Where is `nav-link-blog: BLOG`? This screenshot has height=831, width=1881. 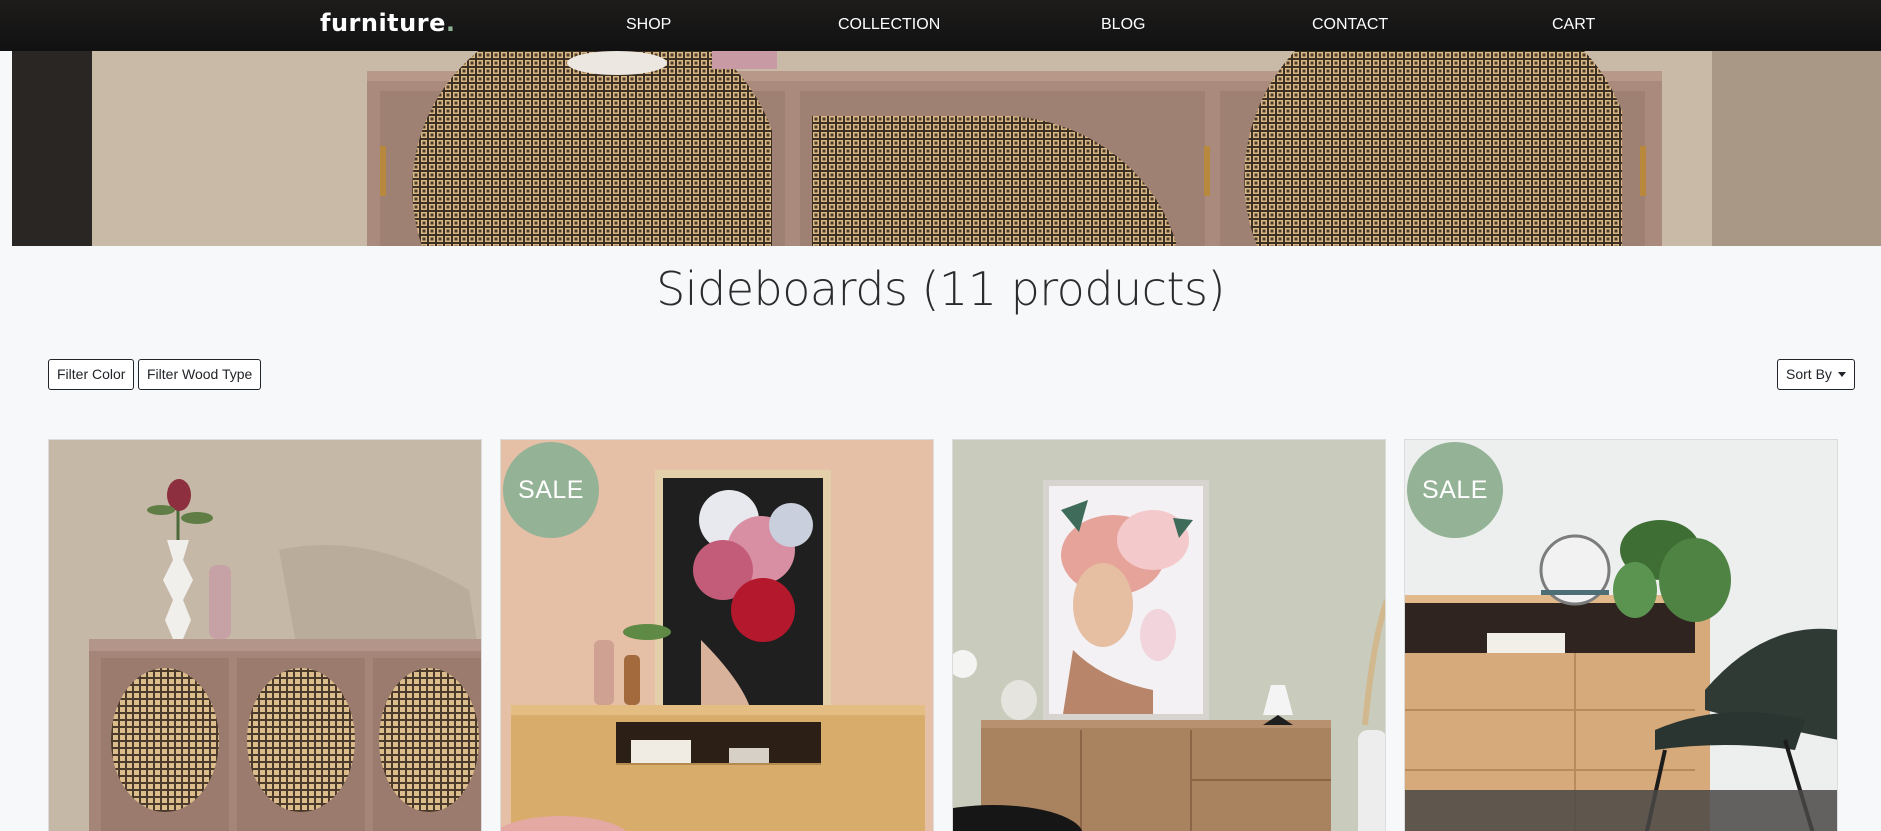
nav-link-blog: BLOG is located at coordinates (1123, 25).